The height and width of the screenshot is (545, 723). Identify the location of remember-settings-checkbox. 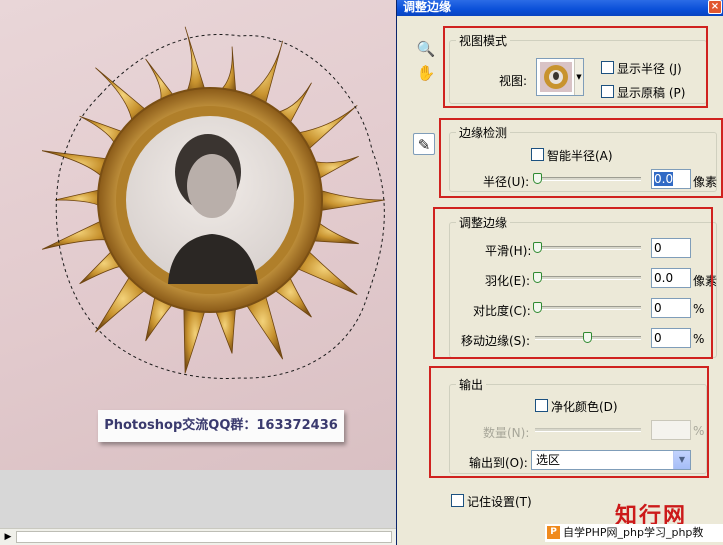
(457, 500).